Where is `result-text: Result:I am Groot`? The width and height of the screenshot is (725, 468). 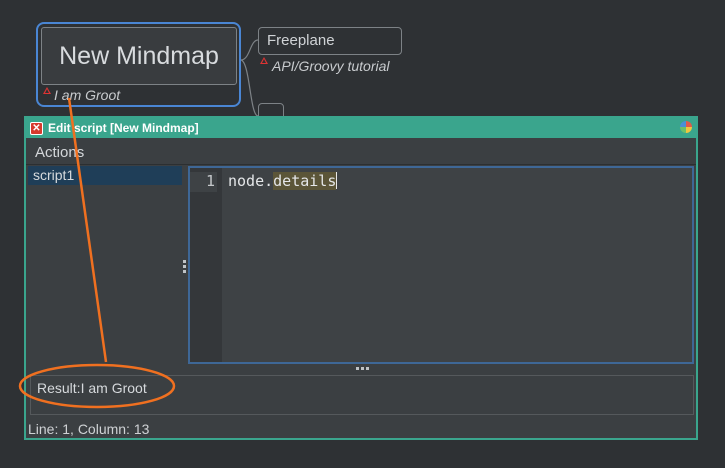 result-text: Result:I am Groot is located at coordinates (92, 388).